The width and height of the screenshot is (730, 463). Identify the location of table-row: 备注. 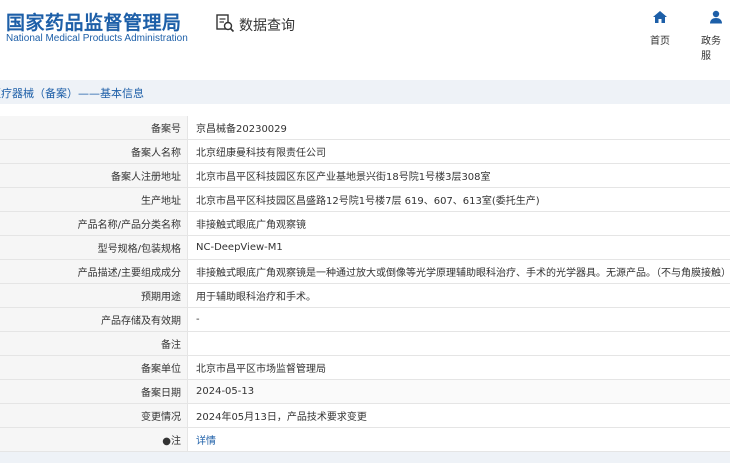
(365, 343).